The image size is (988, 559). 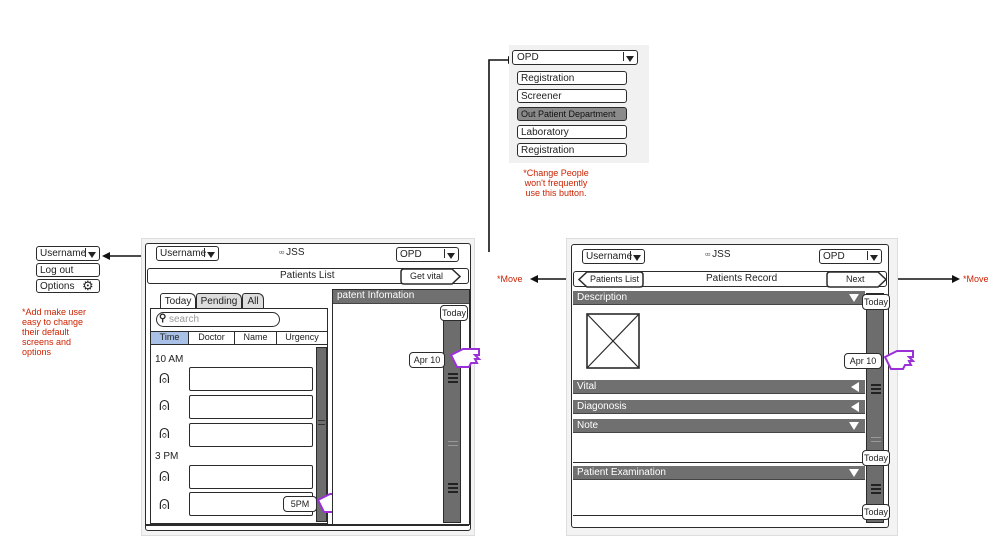 I want to click on search-placeholder: search, so click(x=184, y=319).